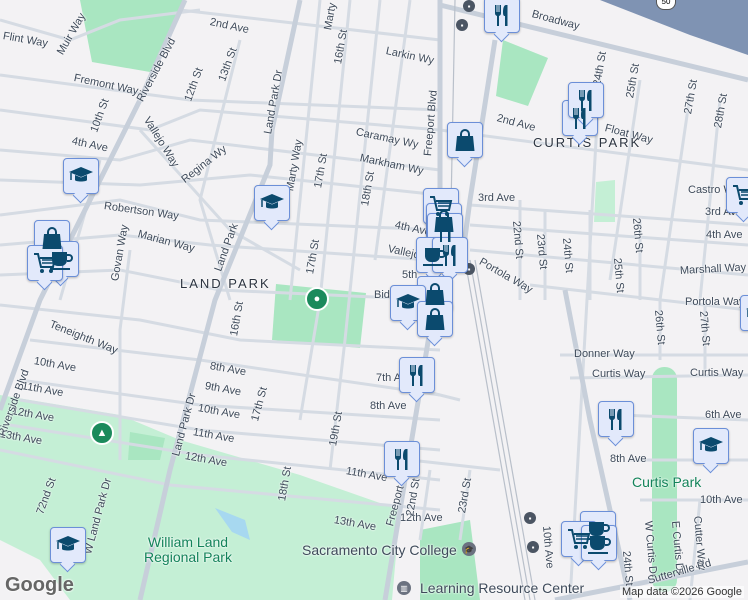 The image size is (748, 600). What do you see at coordinates (404, 588) in the screenshot?
I see `library-icon: ▥` at bounding box center [404, 588].